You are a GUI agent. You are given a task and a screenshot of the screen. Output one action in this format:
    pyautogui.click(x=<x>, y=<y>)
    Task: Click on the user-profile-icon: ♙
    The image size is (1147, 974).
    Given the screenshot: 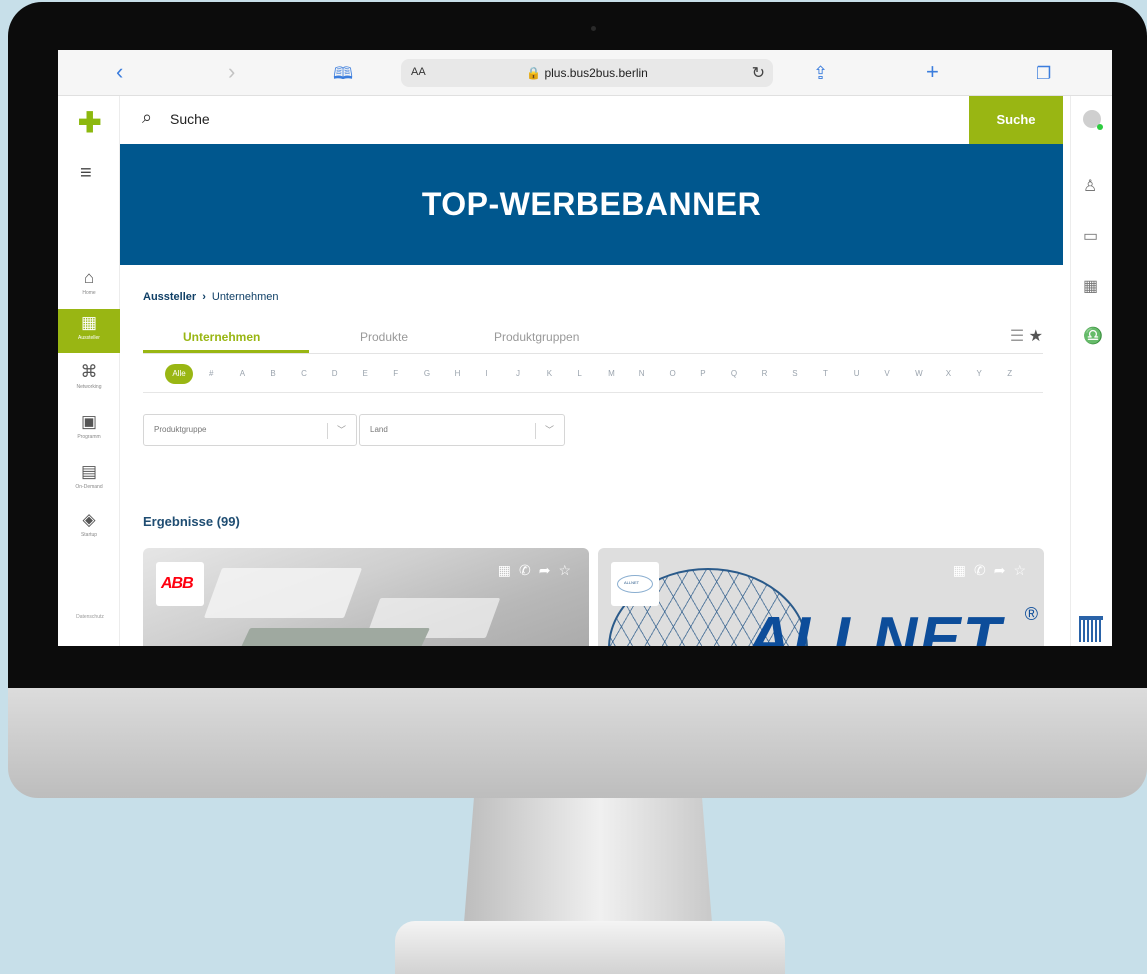 What is the action you would take?
    pyautogui.click(x=1090, y=186)
    